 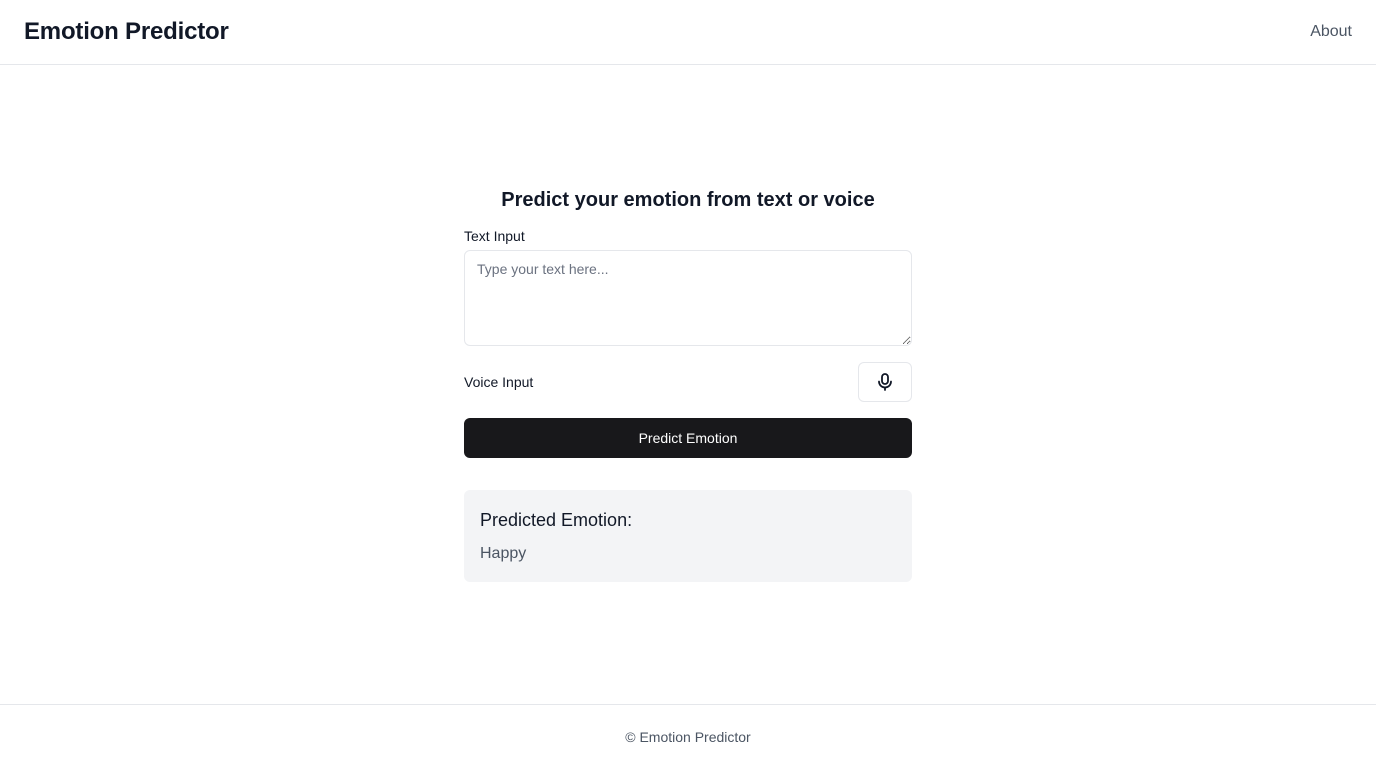 I want to click on text-input-label: Text Input, so click(x=494, y=236).